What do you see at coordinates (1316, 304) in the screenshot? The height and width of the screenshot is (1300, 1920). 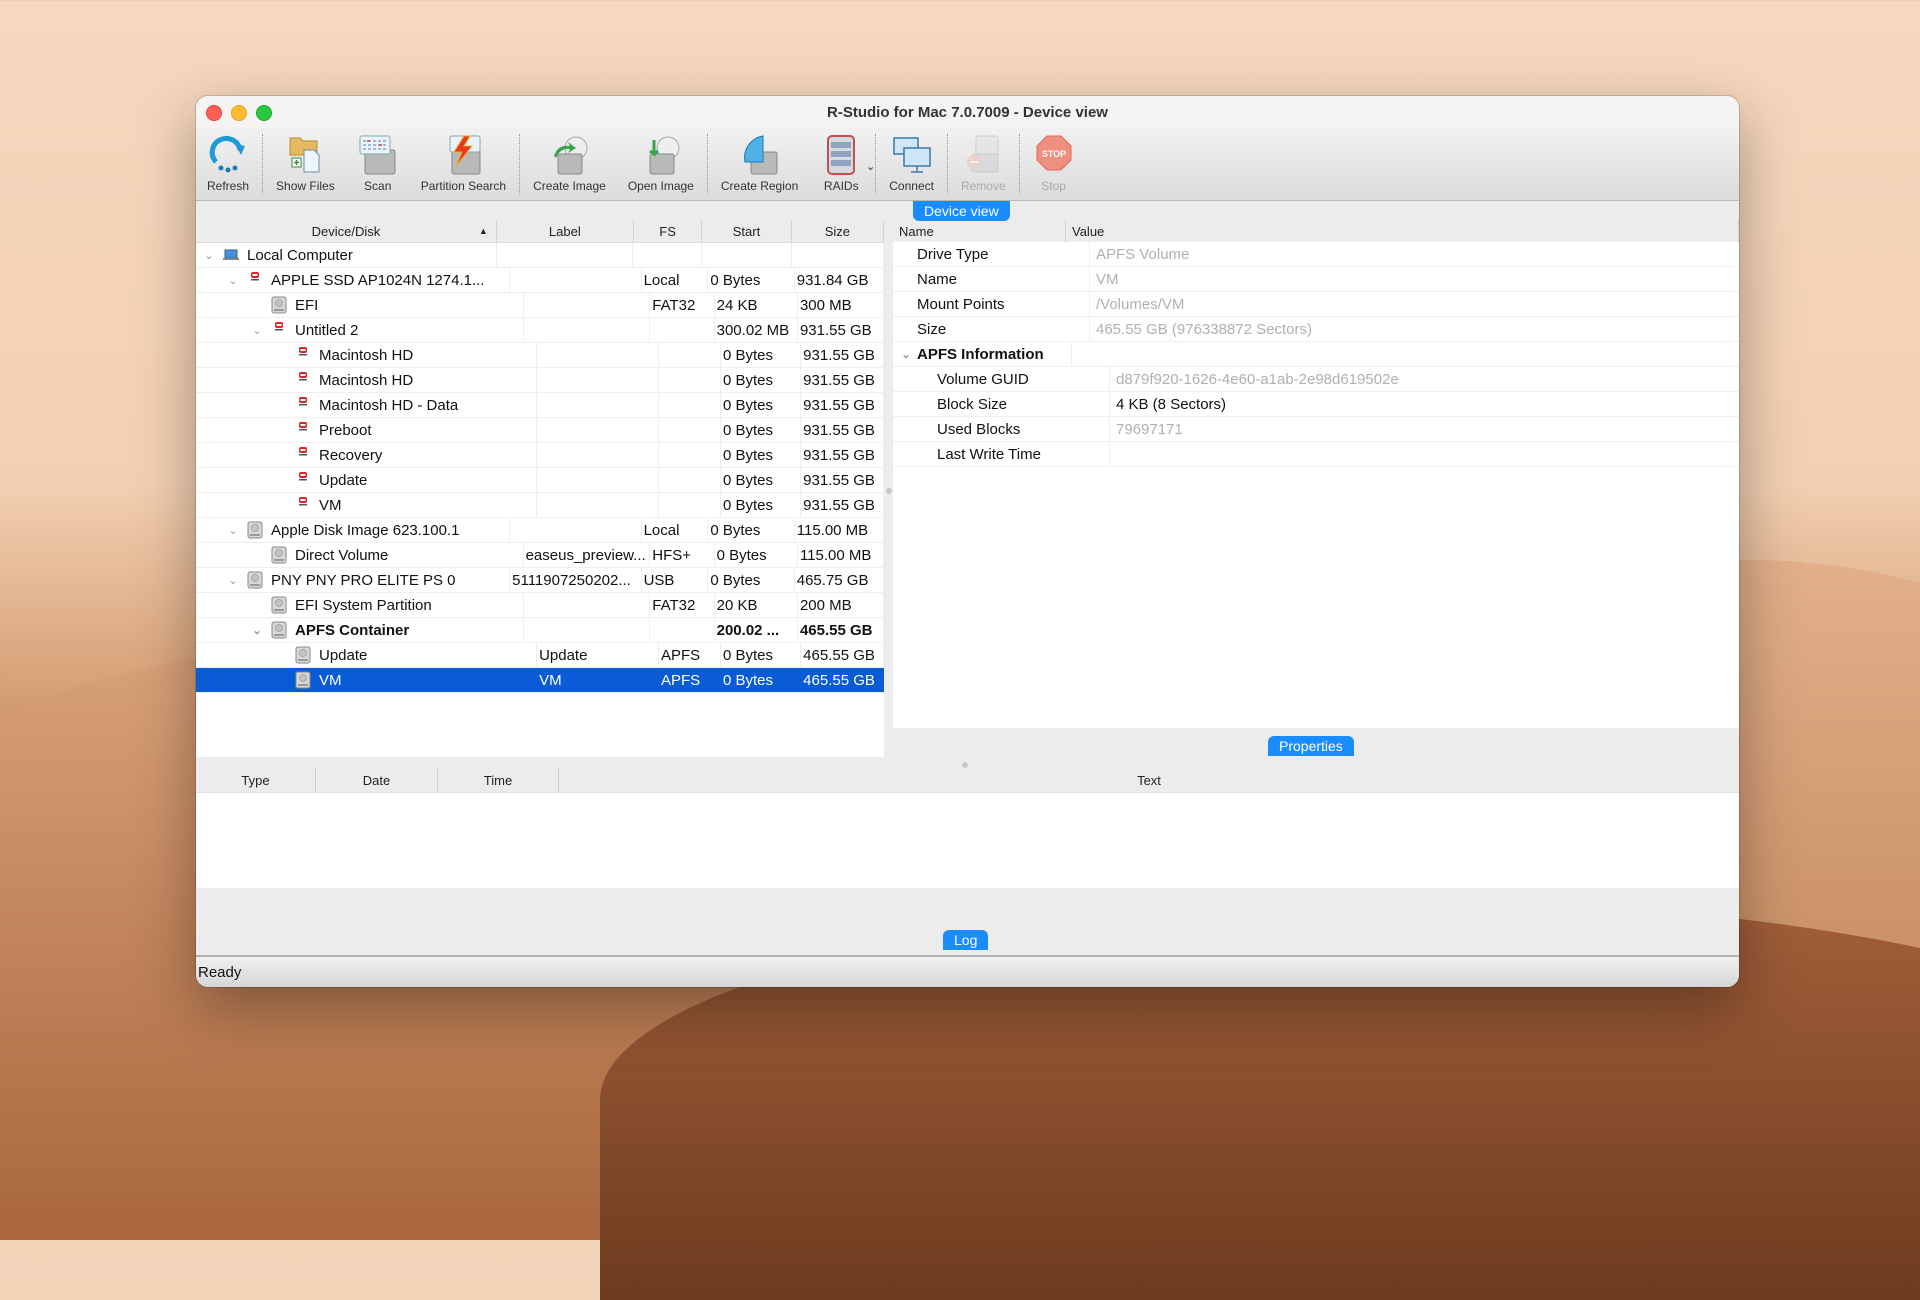 I see `property-row: Mount Points/Volumes/VM` at bounding box center [1316, 304].